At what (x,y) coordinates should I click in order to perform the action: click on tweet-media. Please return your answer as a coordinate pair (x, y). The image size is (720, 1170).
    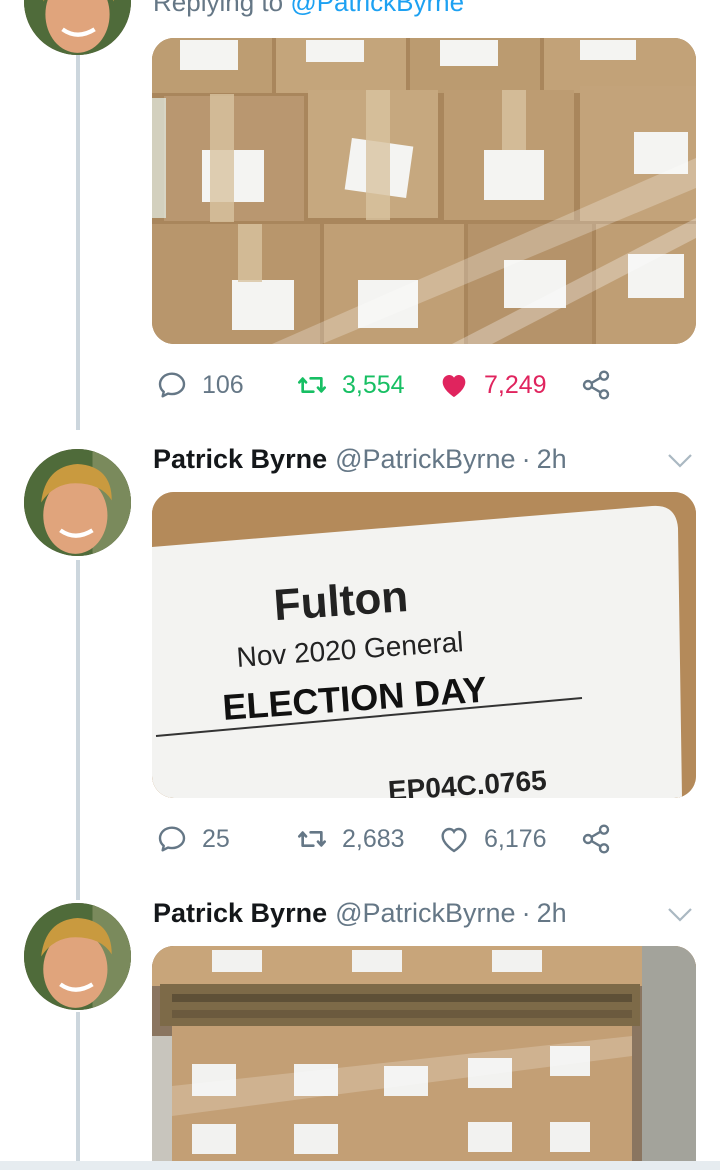
    Looking at the image, I should click on (424, 1053).